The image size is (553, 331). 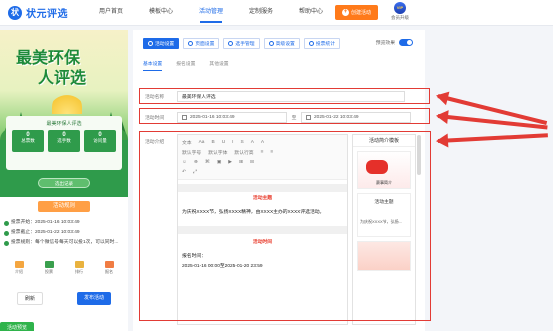 I want to click on rule-text: 投票截止：2025-01-22 10:03:49, so click(x=45, y=232).